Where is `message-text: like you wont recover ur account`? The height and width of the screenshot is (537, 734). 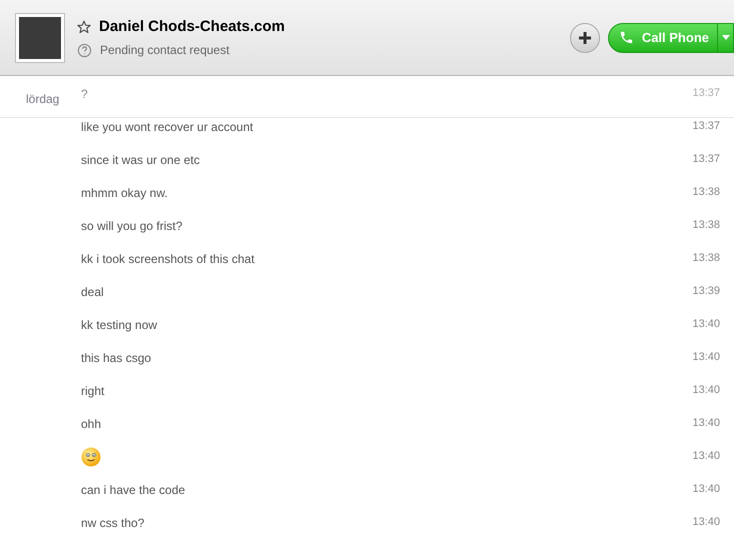 message-text: like you wont recover ur account is located at coordinates (167, 127).